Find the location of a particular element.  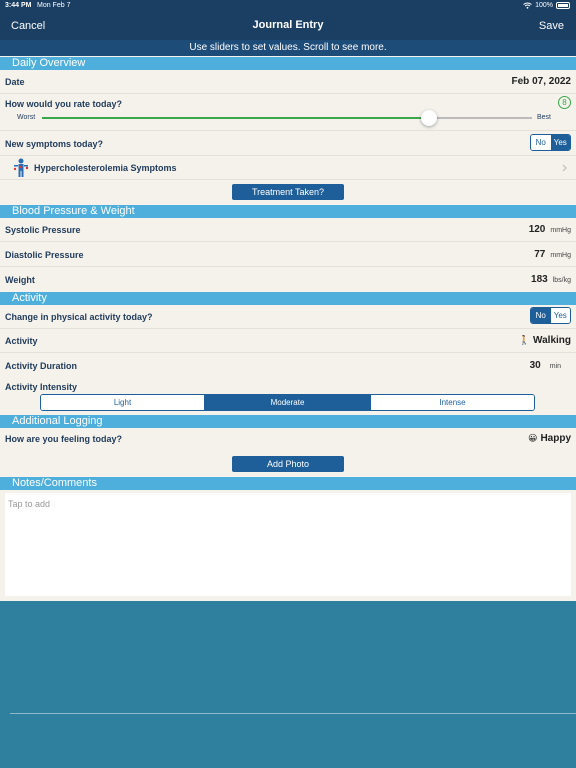

rating-label: How would you rate today? is located at coordinates (64, 104).